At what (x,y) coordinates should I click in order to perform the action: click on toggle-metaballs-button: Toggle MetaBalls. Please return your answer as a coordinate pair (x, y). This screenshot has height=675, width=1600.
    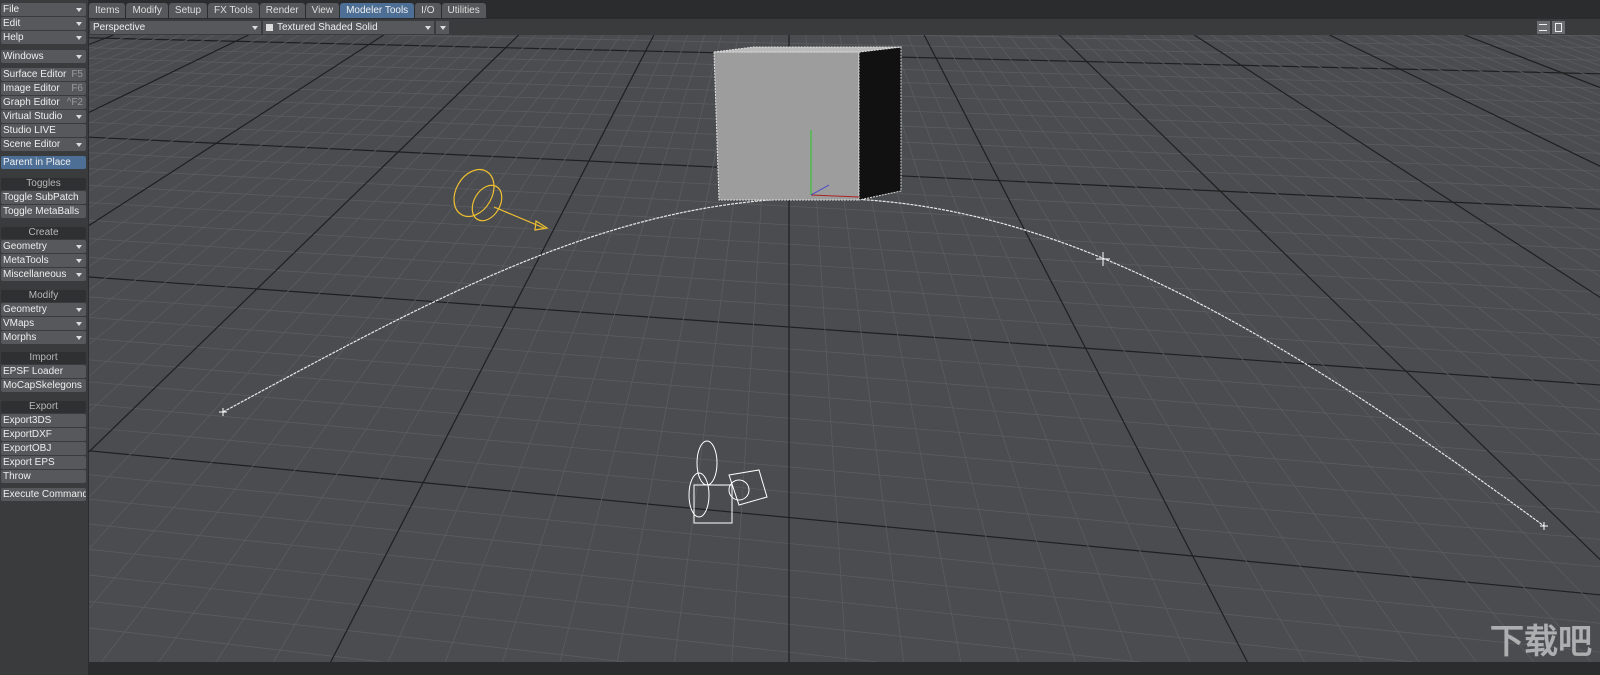
    Looking at the image, I should click on (43, 211).